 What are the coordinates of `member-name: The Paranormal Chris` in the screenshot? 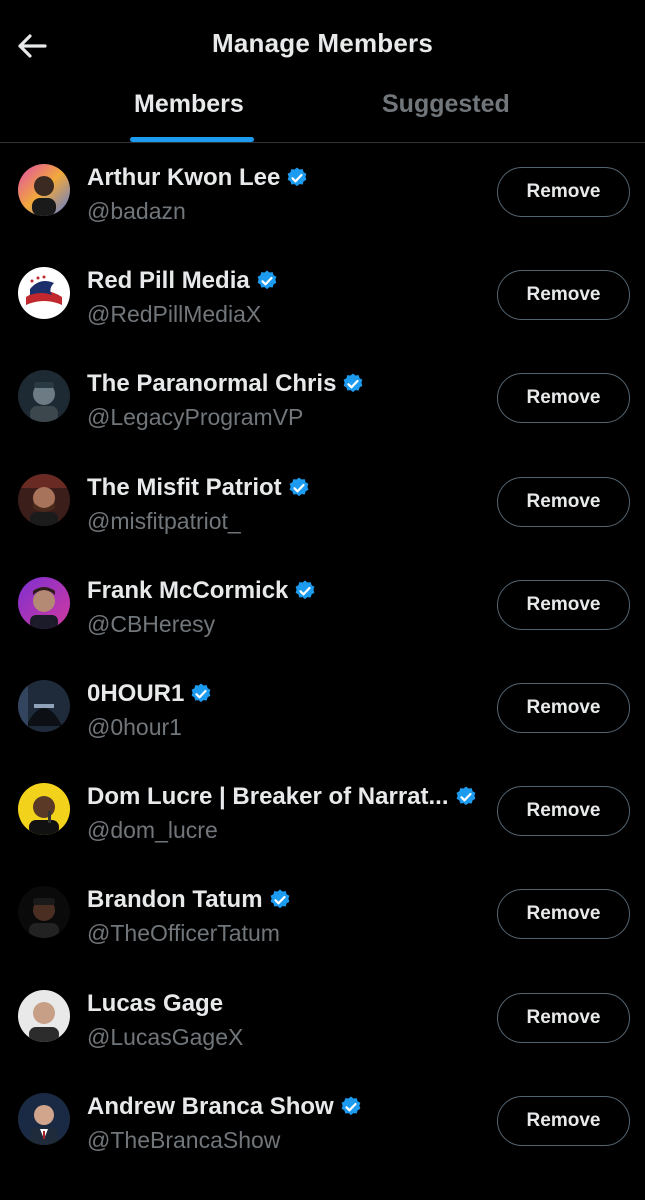 It's located at (212, 384).